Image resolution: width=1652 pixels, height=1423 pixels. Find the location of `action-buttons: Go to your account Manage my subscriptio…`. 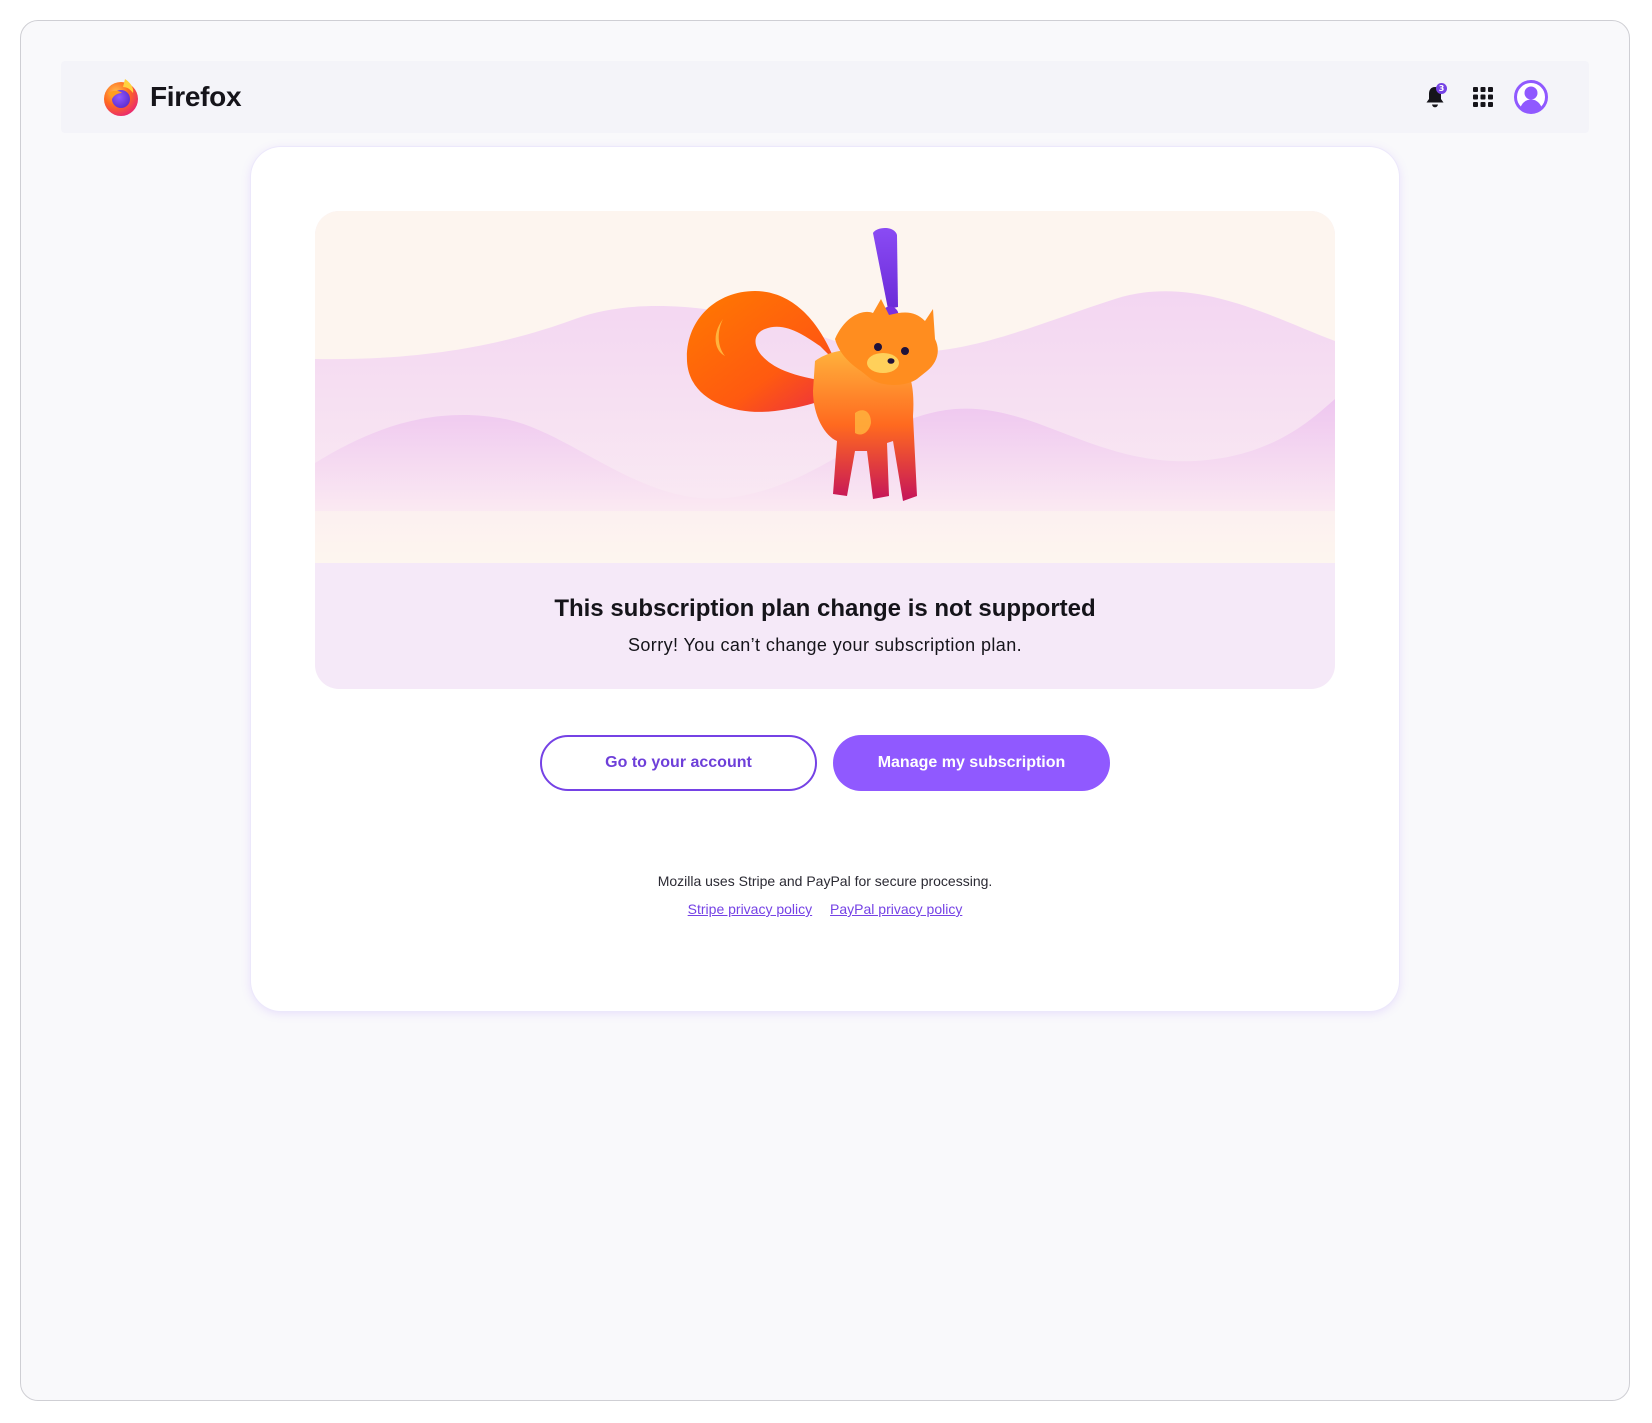

action-buttons: Go to your account Manage my subscriptio… is located at coordinates (825, 763).